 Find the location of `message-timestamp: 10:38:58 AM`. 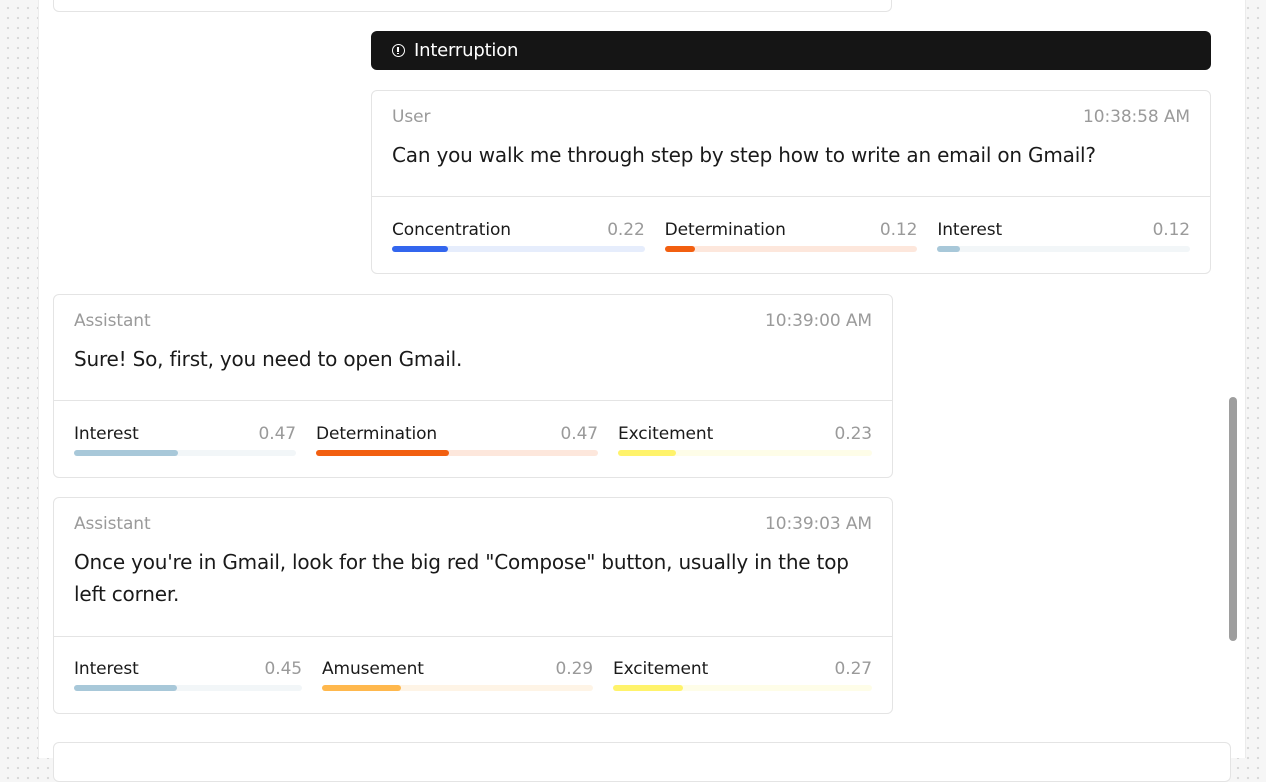

message-timestamp: 10:38:58 AM is located at coordinates (1136, 117).